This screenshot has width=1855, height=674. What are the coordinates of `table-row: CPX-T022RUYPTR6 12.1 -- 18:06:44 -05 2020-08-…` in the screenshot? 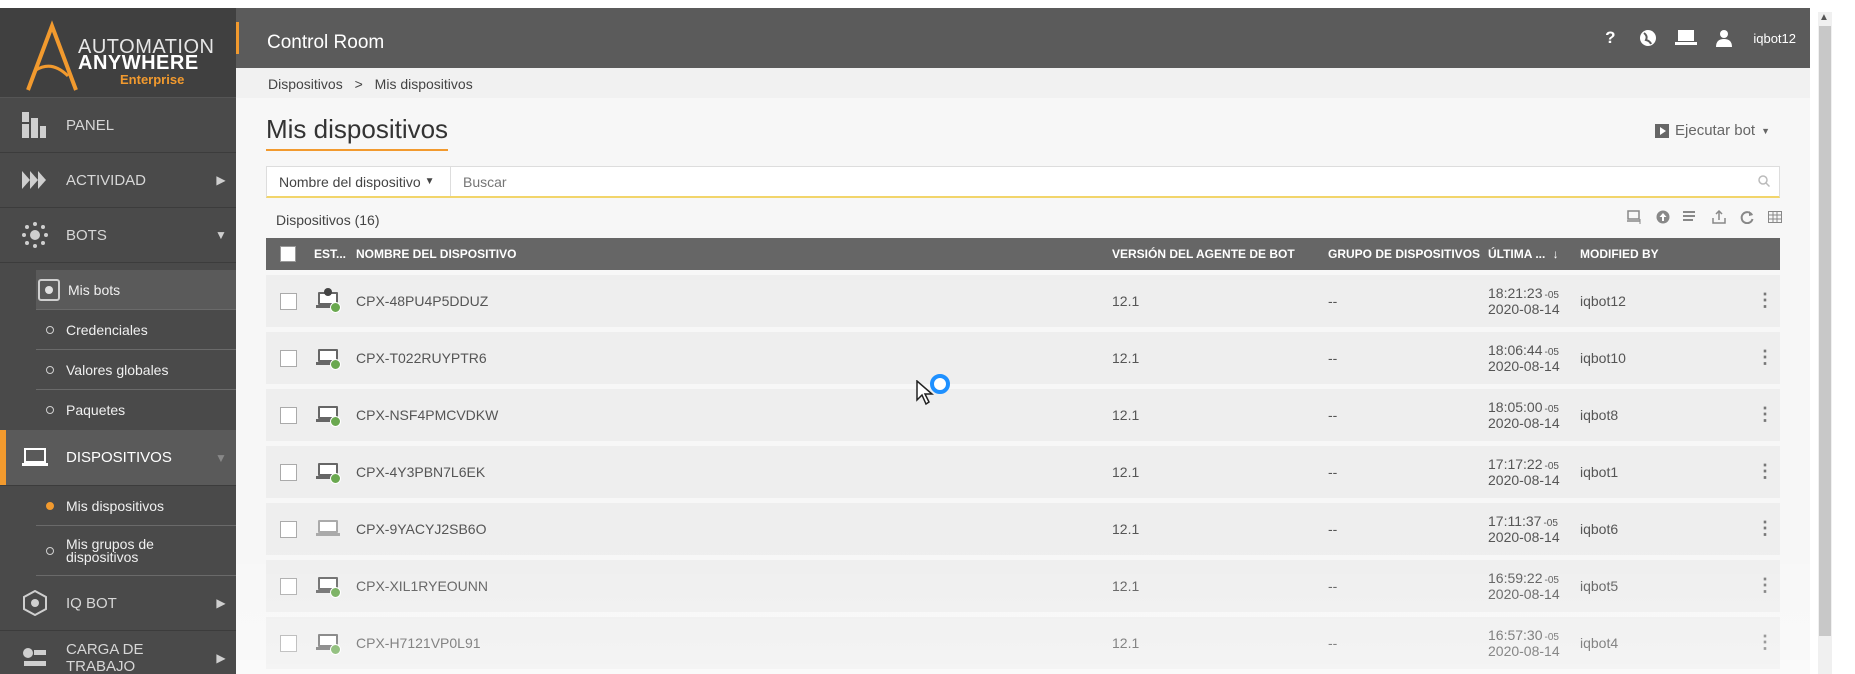 It's located at (1023, 358).